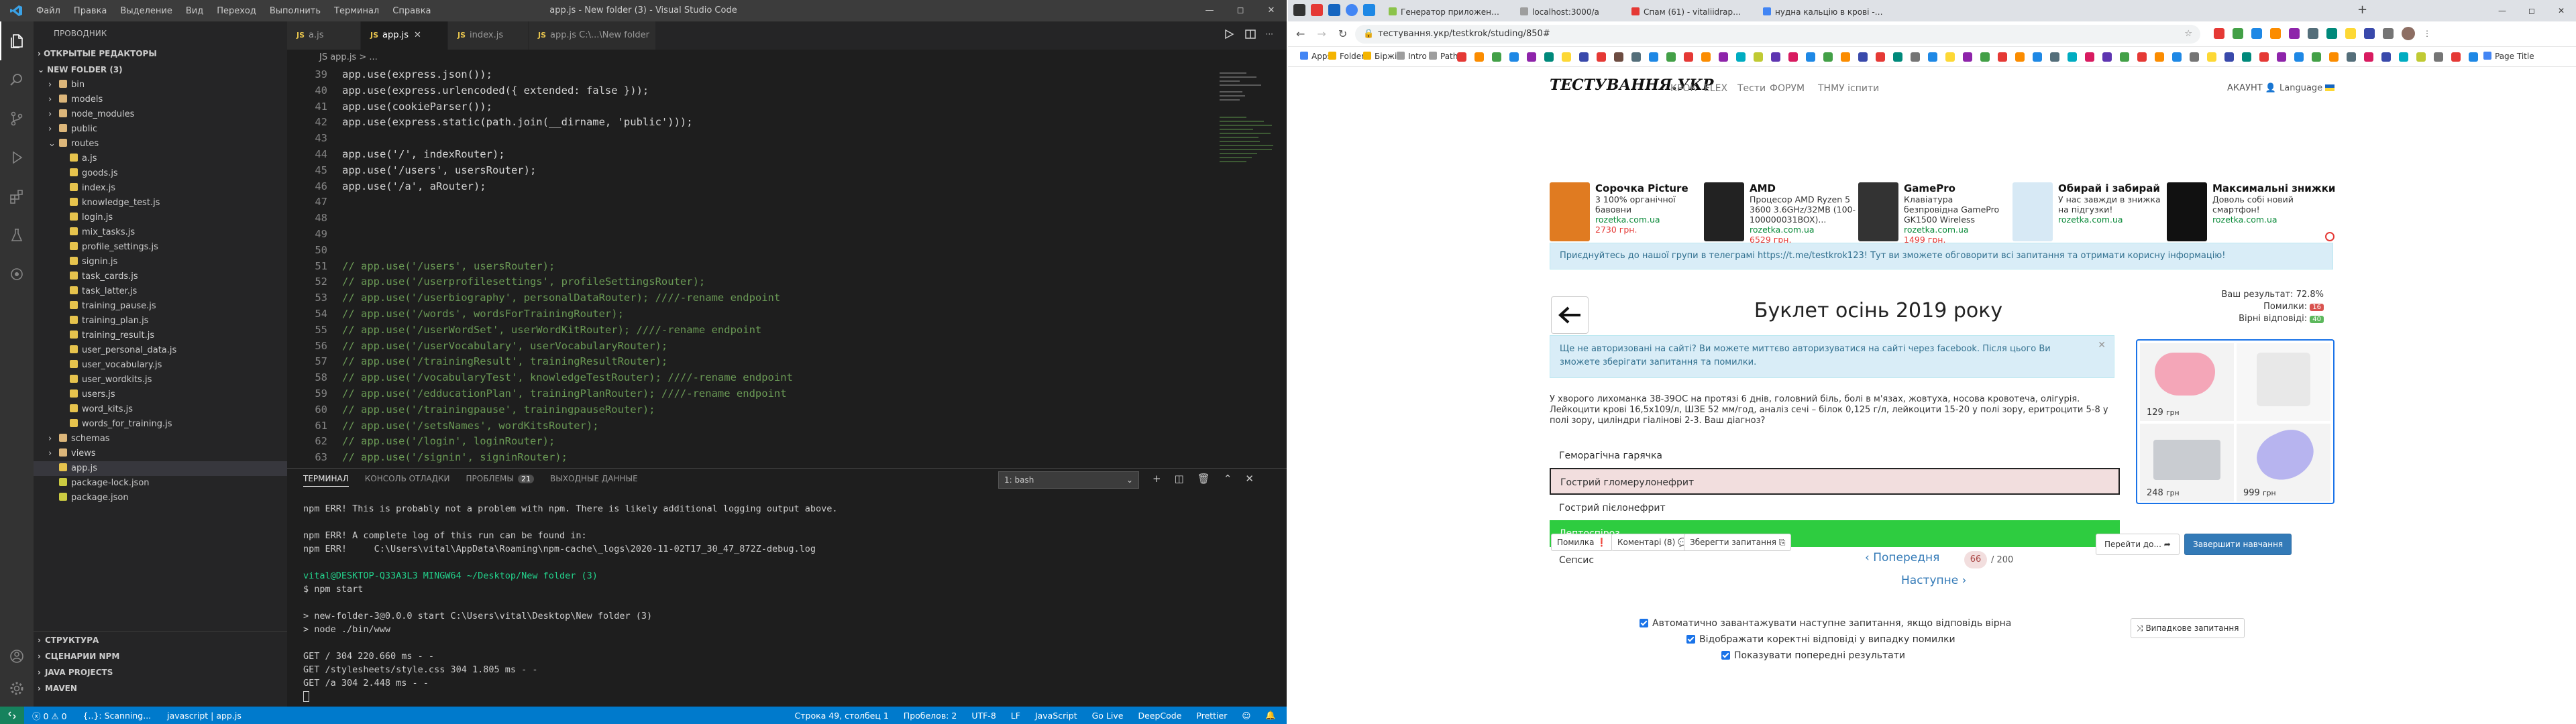  I want to click on site-nav-link: Тести, so click(1751, 89).